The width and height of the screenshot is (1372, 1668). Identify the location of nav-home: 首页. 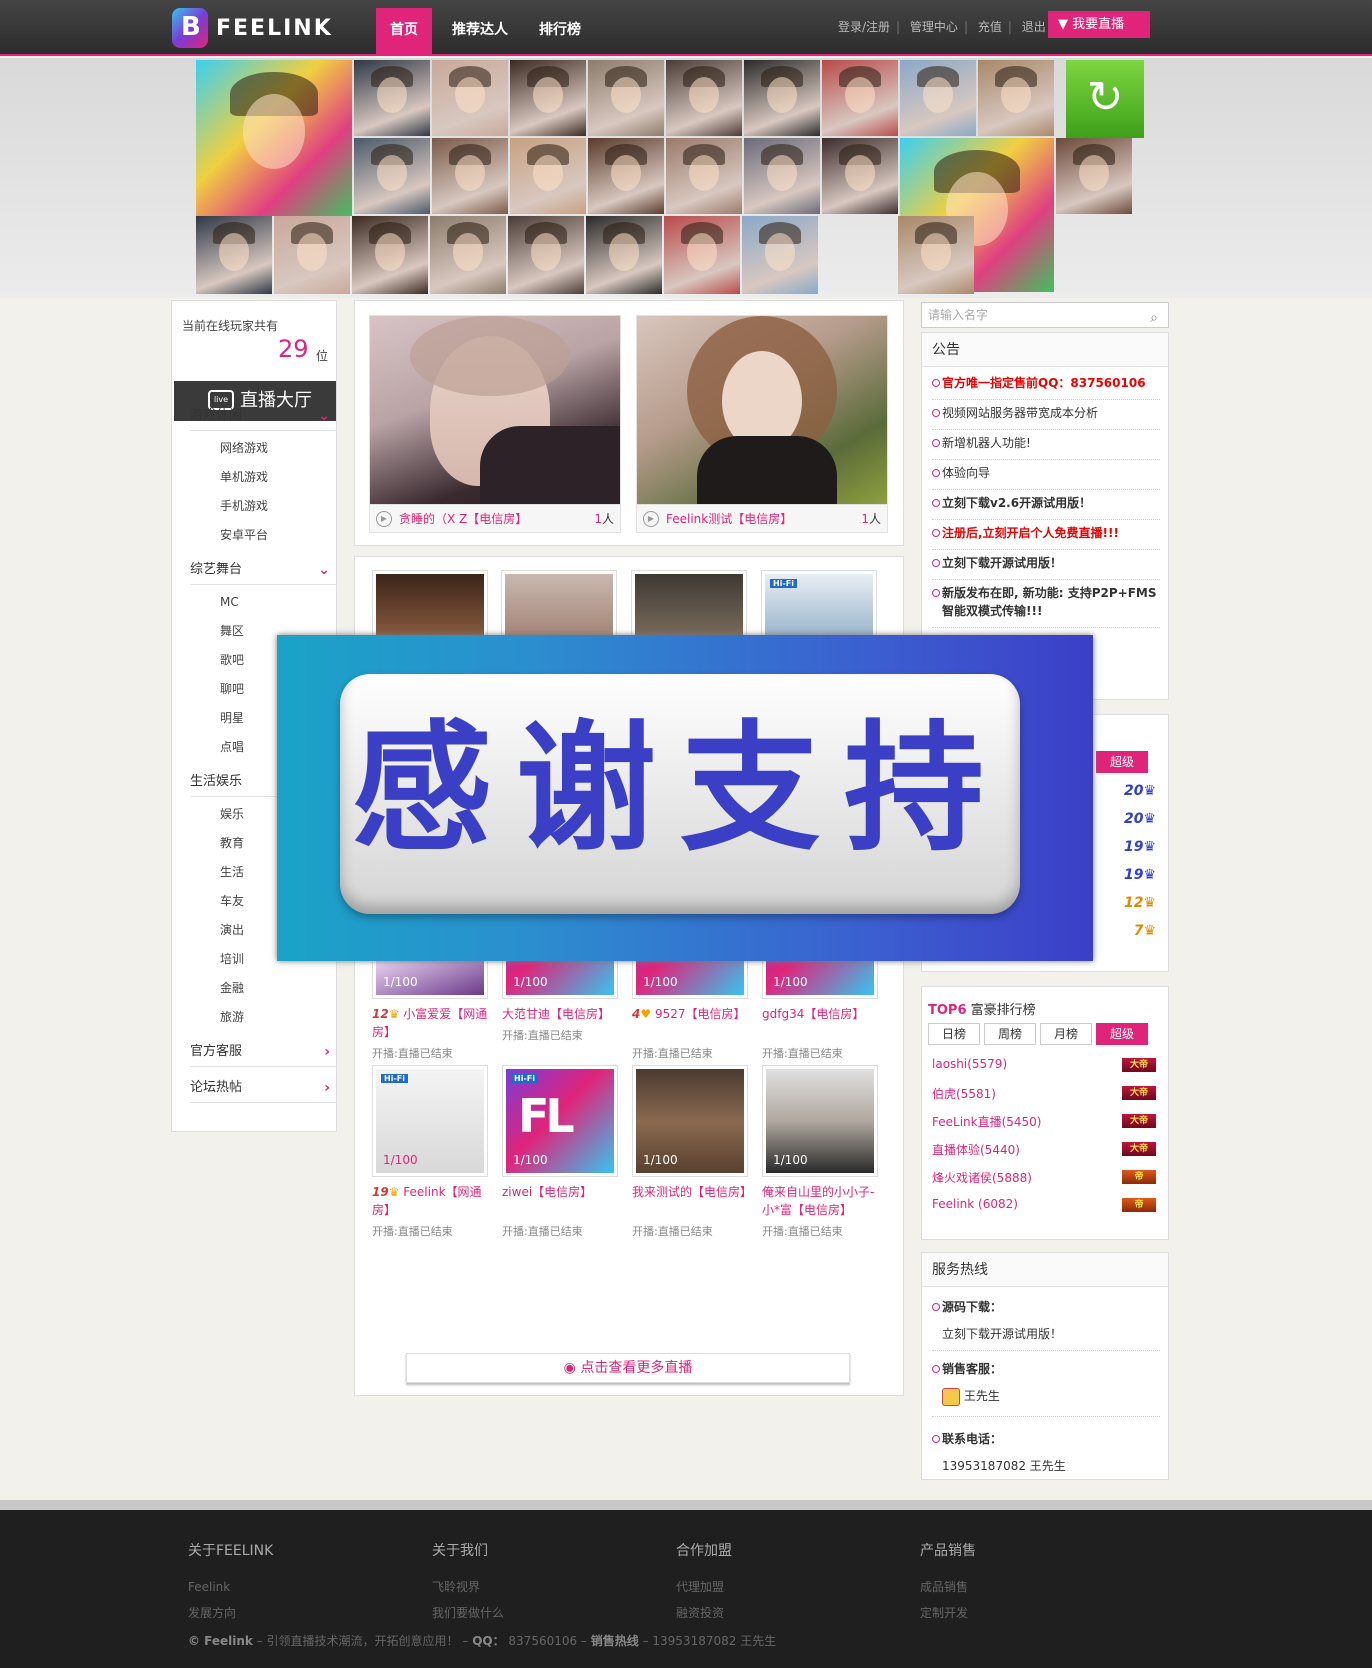
(404, 32).